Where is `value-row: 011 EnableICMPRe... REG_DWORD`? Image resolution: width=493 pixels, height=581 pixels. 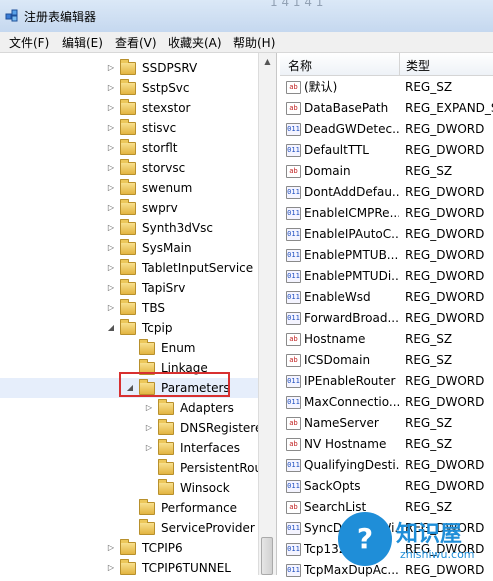
value-row: 011 EnableICMPRe... REG_DWORD is located at coordinates (386, 213).